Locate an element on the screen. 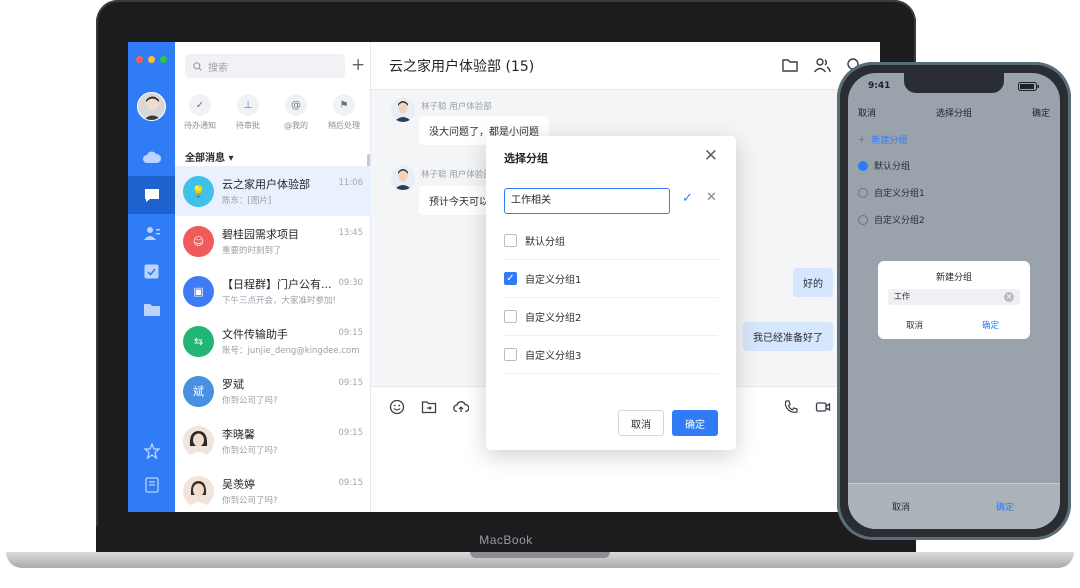 The width and height of the screenshot is (1080, 588). check-icon: ✓ is located at coordinates (200, 105).